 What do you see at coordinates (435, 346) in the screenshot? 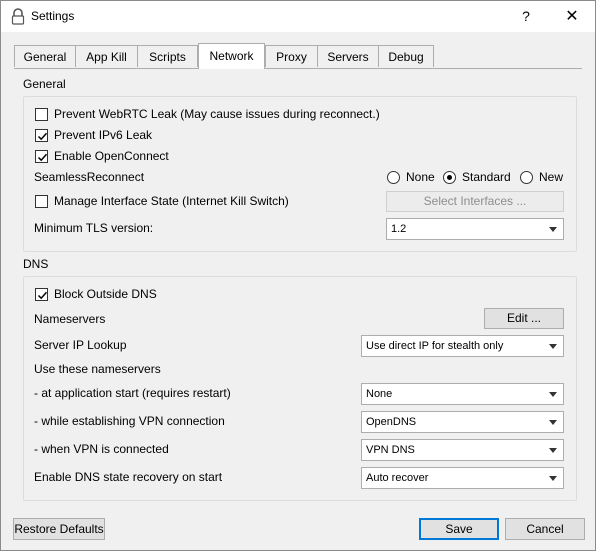
I see `server-ip-lookup-value: Use direct IP for stealth only` at bounding box center [435, 346].